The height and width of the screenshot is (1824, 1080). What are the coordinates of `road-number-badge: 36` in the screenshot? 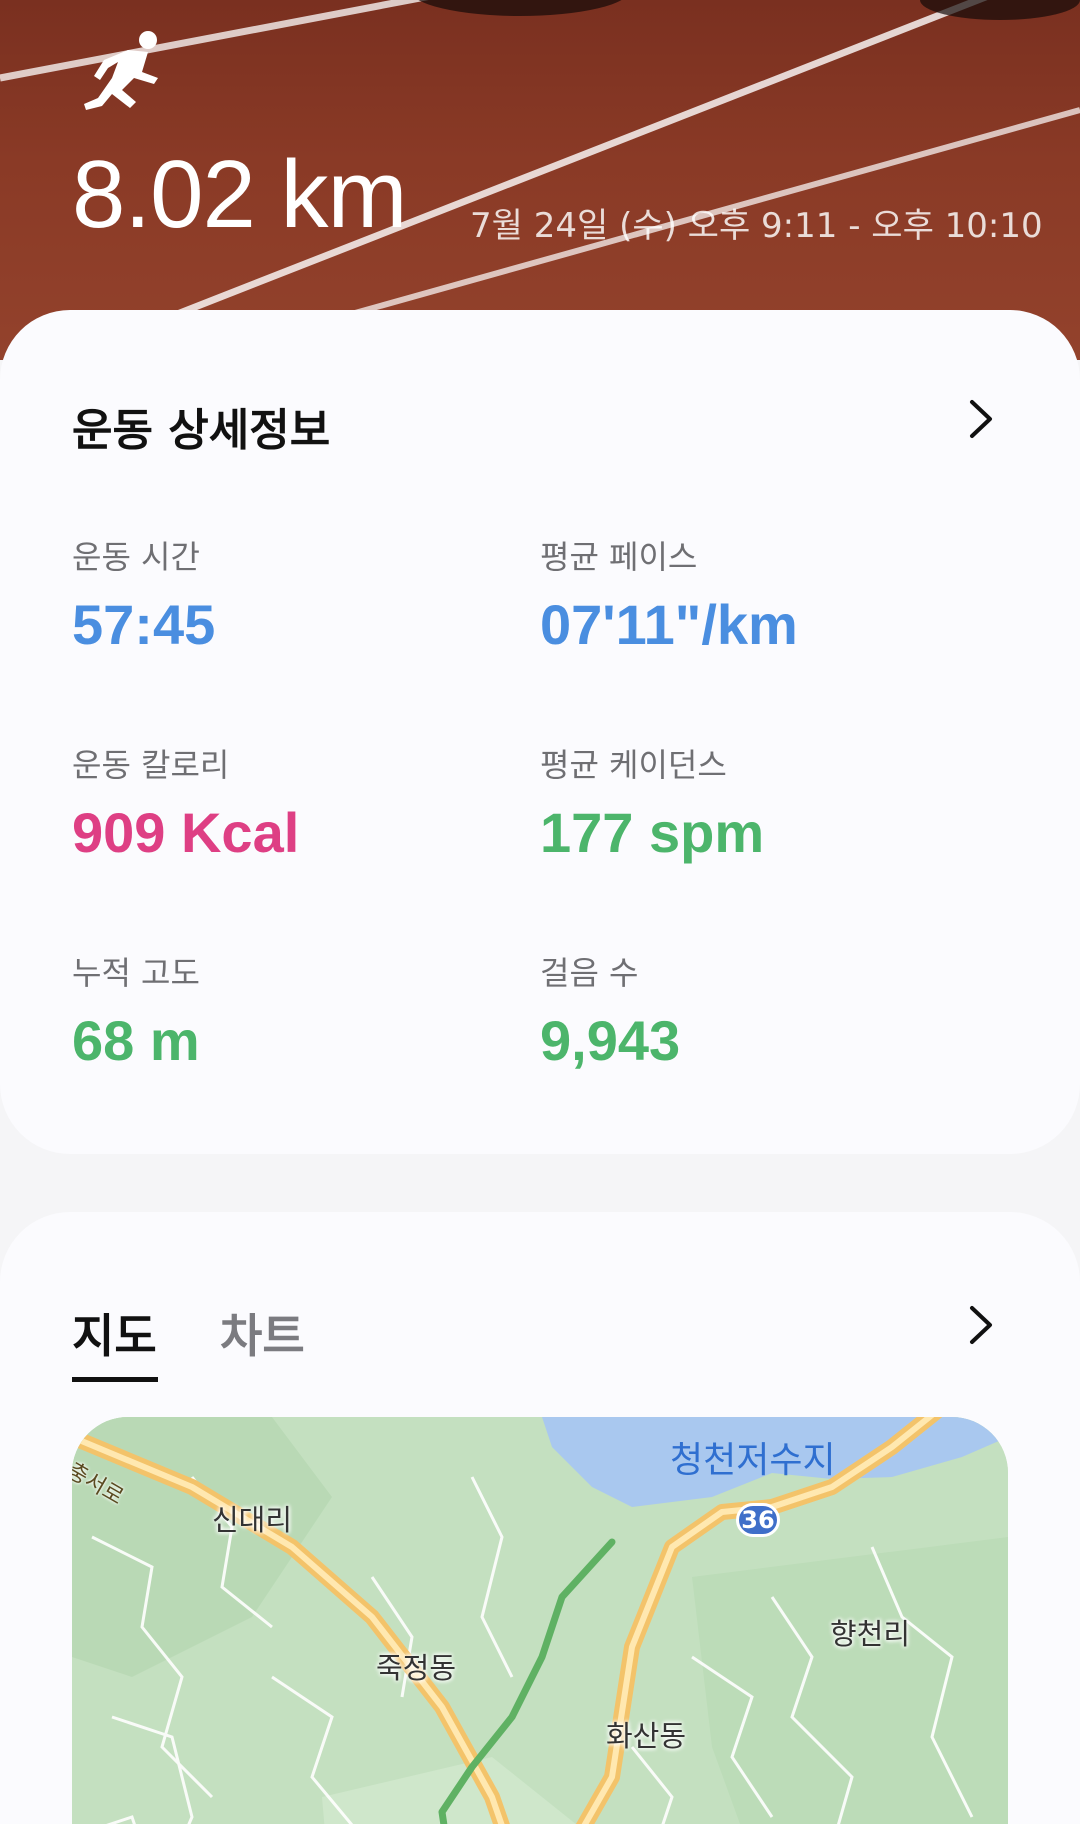 It's located at (758, 1520).